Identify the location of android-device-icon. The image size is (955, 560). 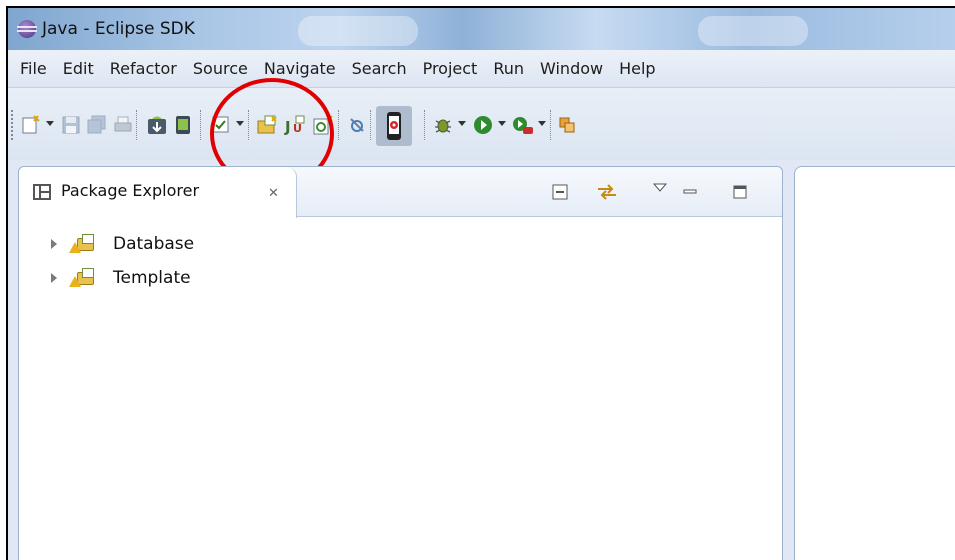
(394, 126).